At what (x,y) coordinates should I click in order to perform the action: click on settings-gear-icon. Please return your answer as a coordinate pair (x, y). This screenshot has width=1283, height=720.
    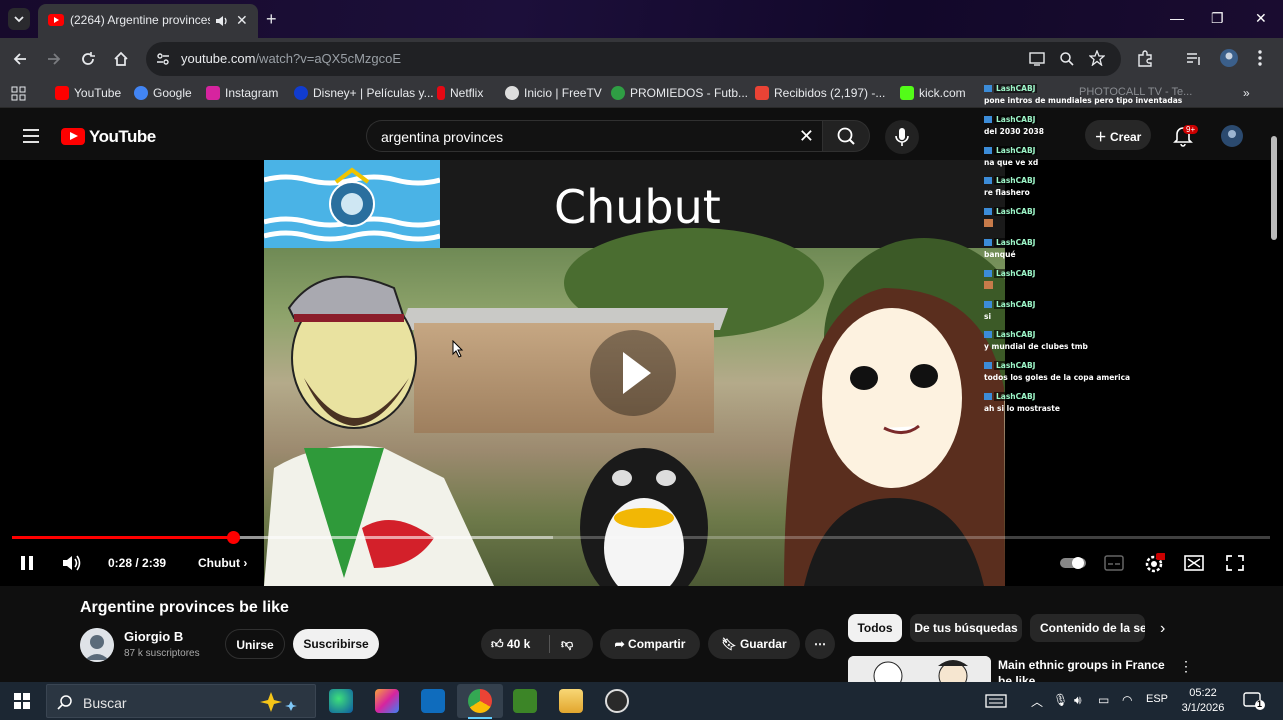
    Looking at the image, I should click on (1154, 564).